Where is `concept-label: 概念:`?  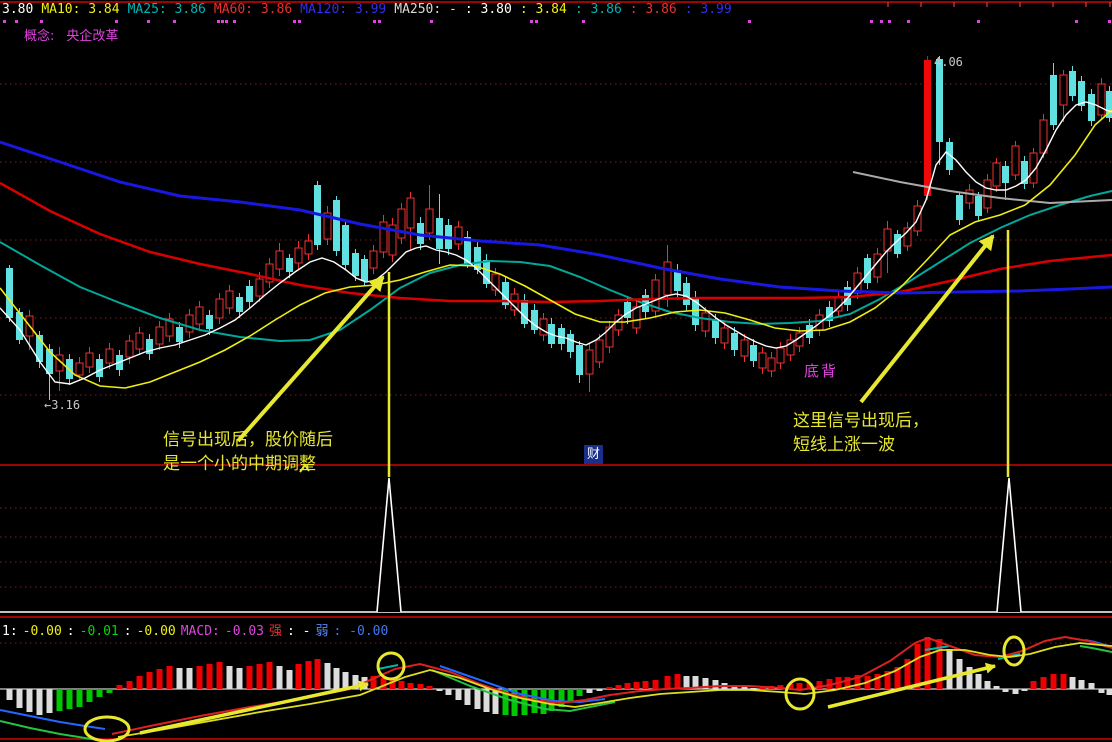 concept-label: 概念: is located at coordinates (39, 36).